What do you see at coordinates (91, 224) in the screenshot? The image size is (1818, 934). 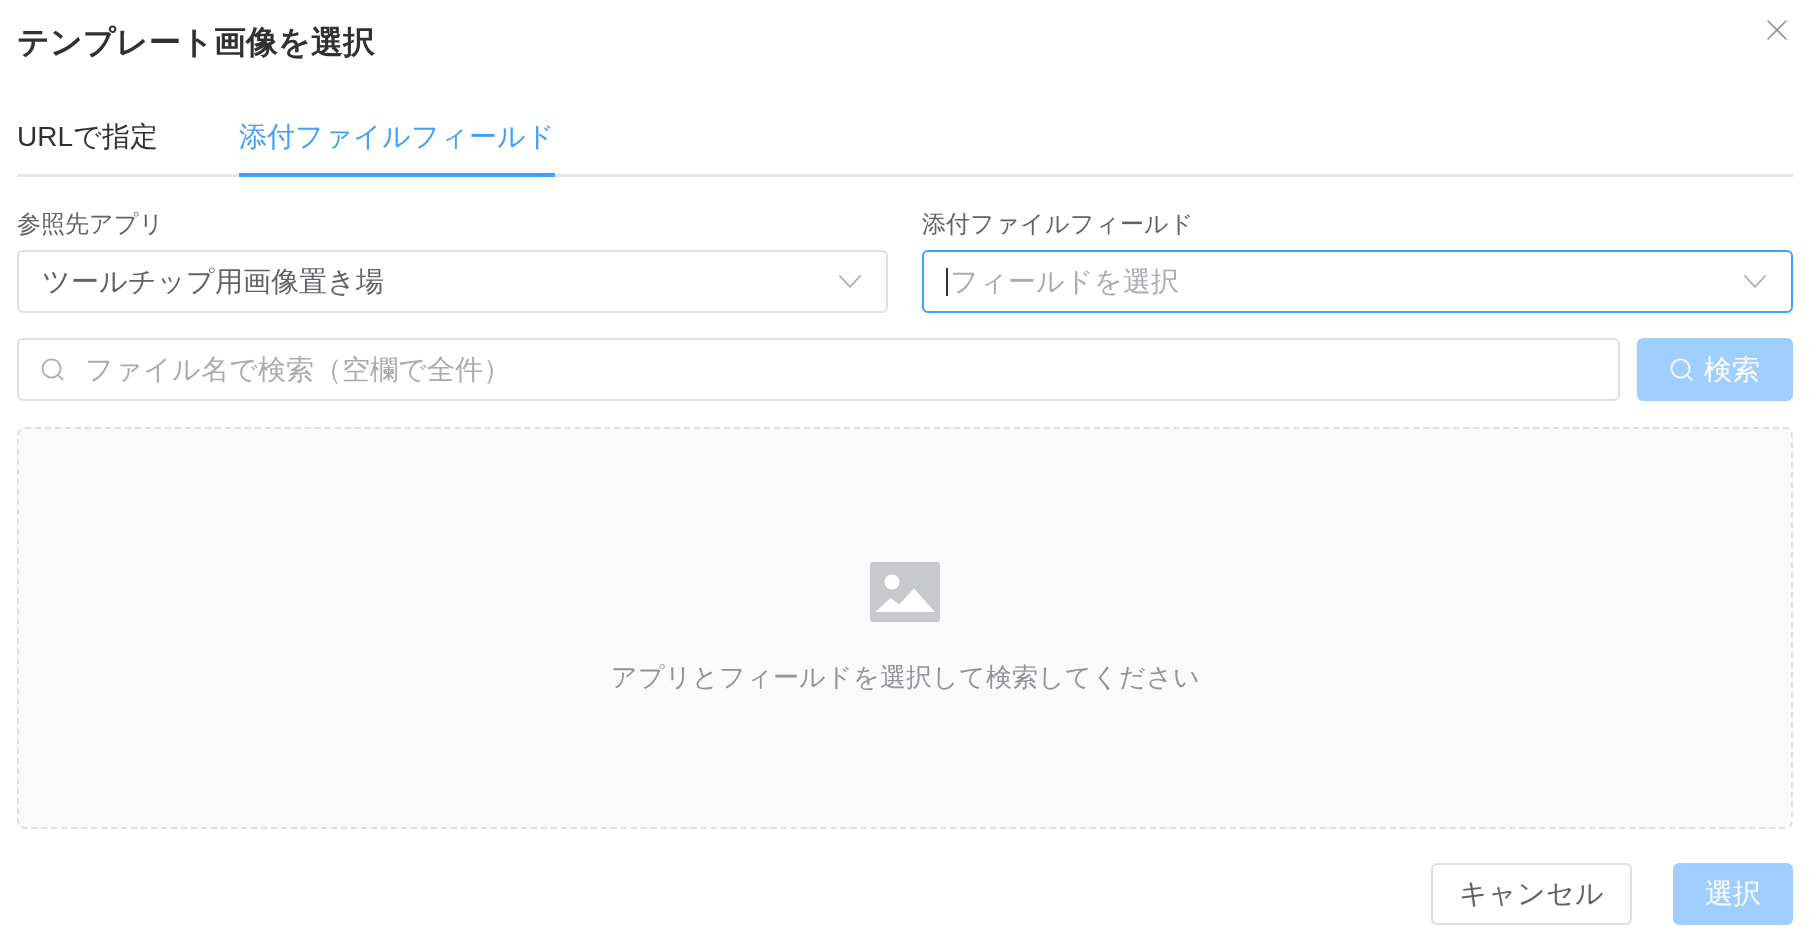 I see `field-label: 参照先アプリ` at bounding box center [91, 224].